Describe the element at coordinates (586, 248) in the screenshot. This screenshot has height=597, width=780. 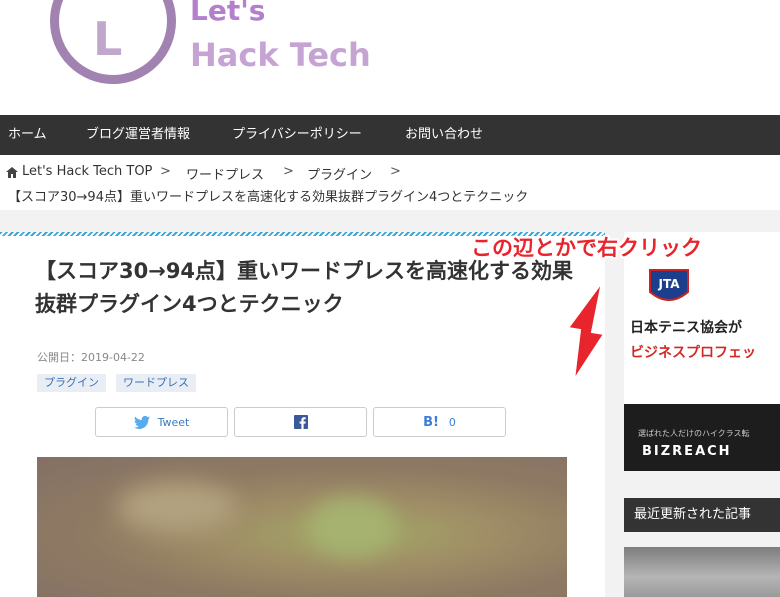
I see `annotation-text: この辺とかで右クリック` at that location.